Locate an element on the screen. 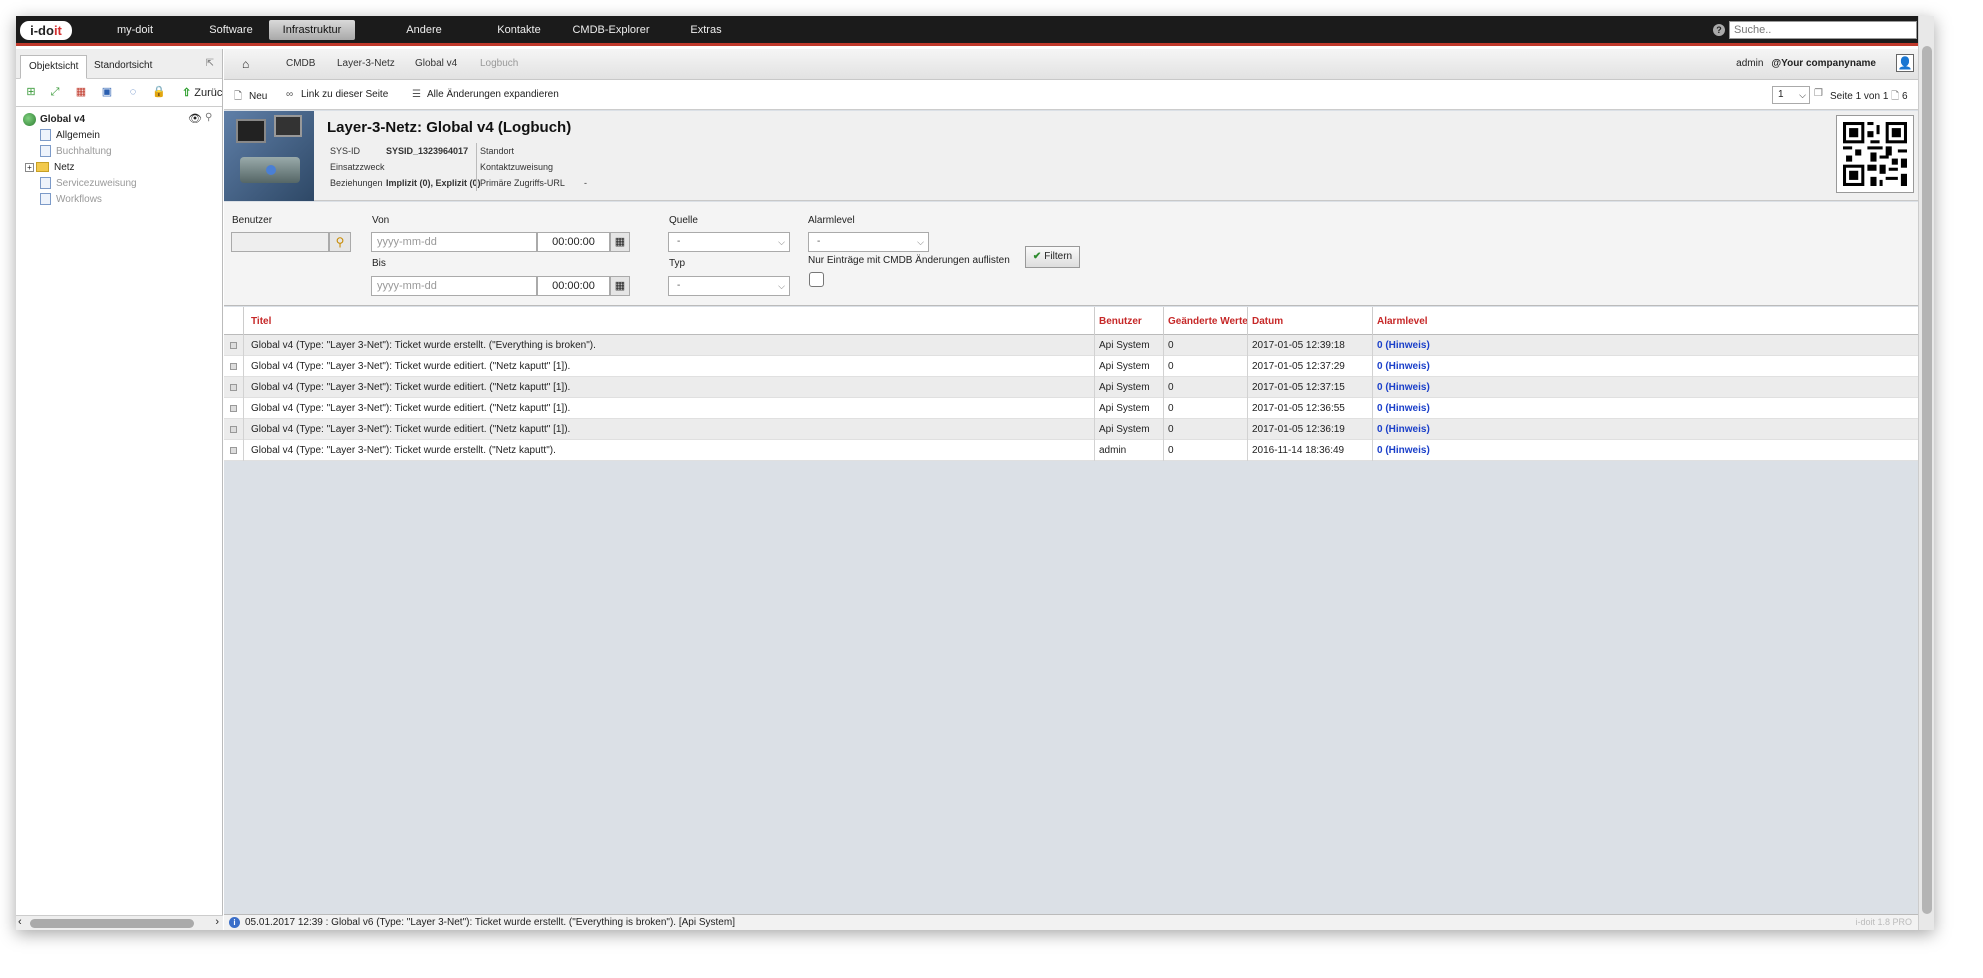 This screenshot has height=978, width=1983. tree-collapse-icon: ⊞ is located at coordinates (31, 92).